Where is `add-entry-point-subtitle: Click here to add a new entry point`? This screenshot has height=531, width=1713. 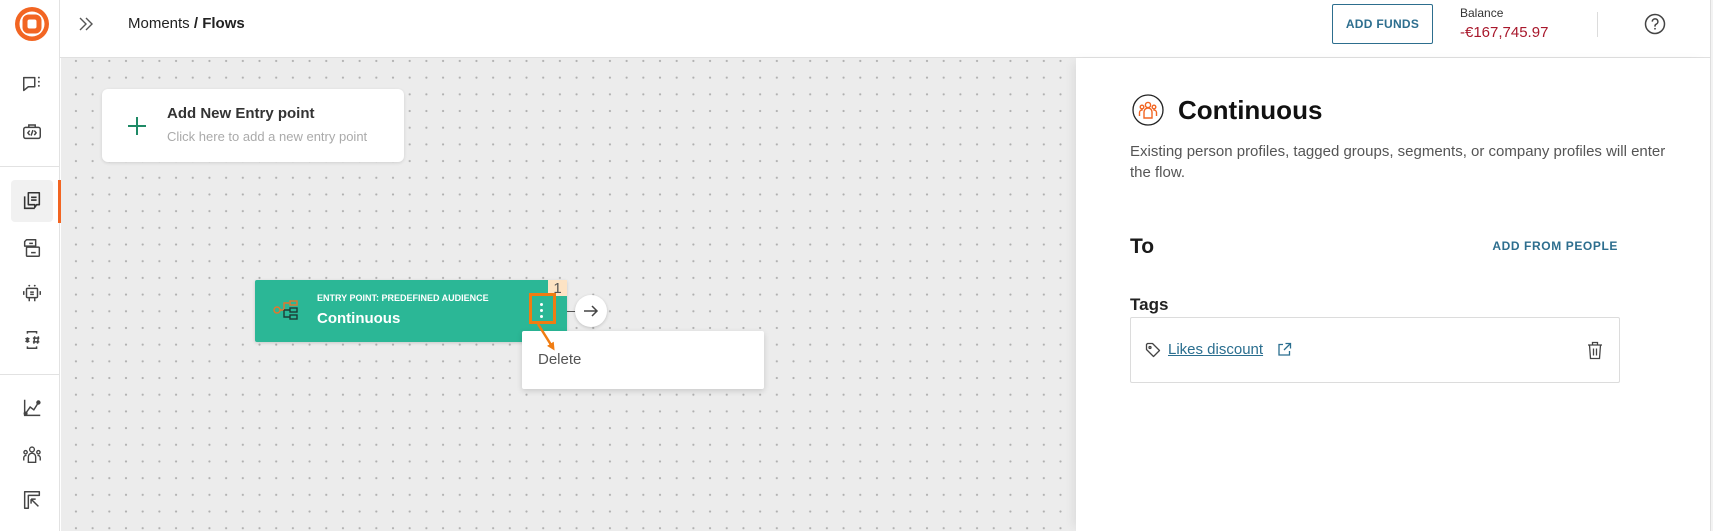 add-entry-point-subtitle: Click here to add a new entry point is located at coordinates (267, 136).